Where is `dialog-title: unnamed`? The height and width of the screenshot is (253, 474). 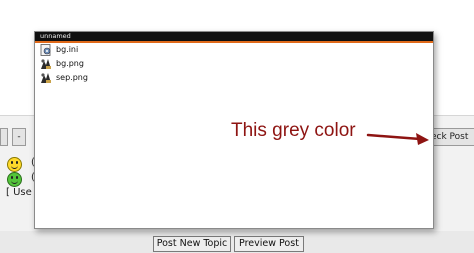 dialog-title: unnamed is located at coordinates (234, 37).